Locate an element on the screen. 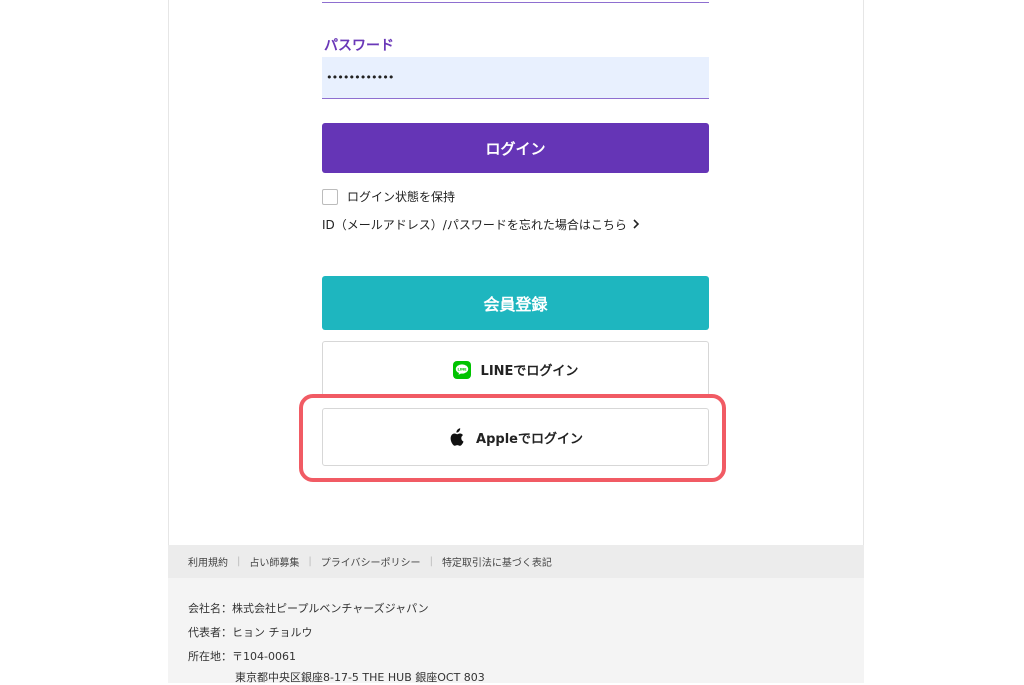  footer-link-recruit: 占い師募集 is located at coordinates (274, 561).